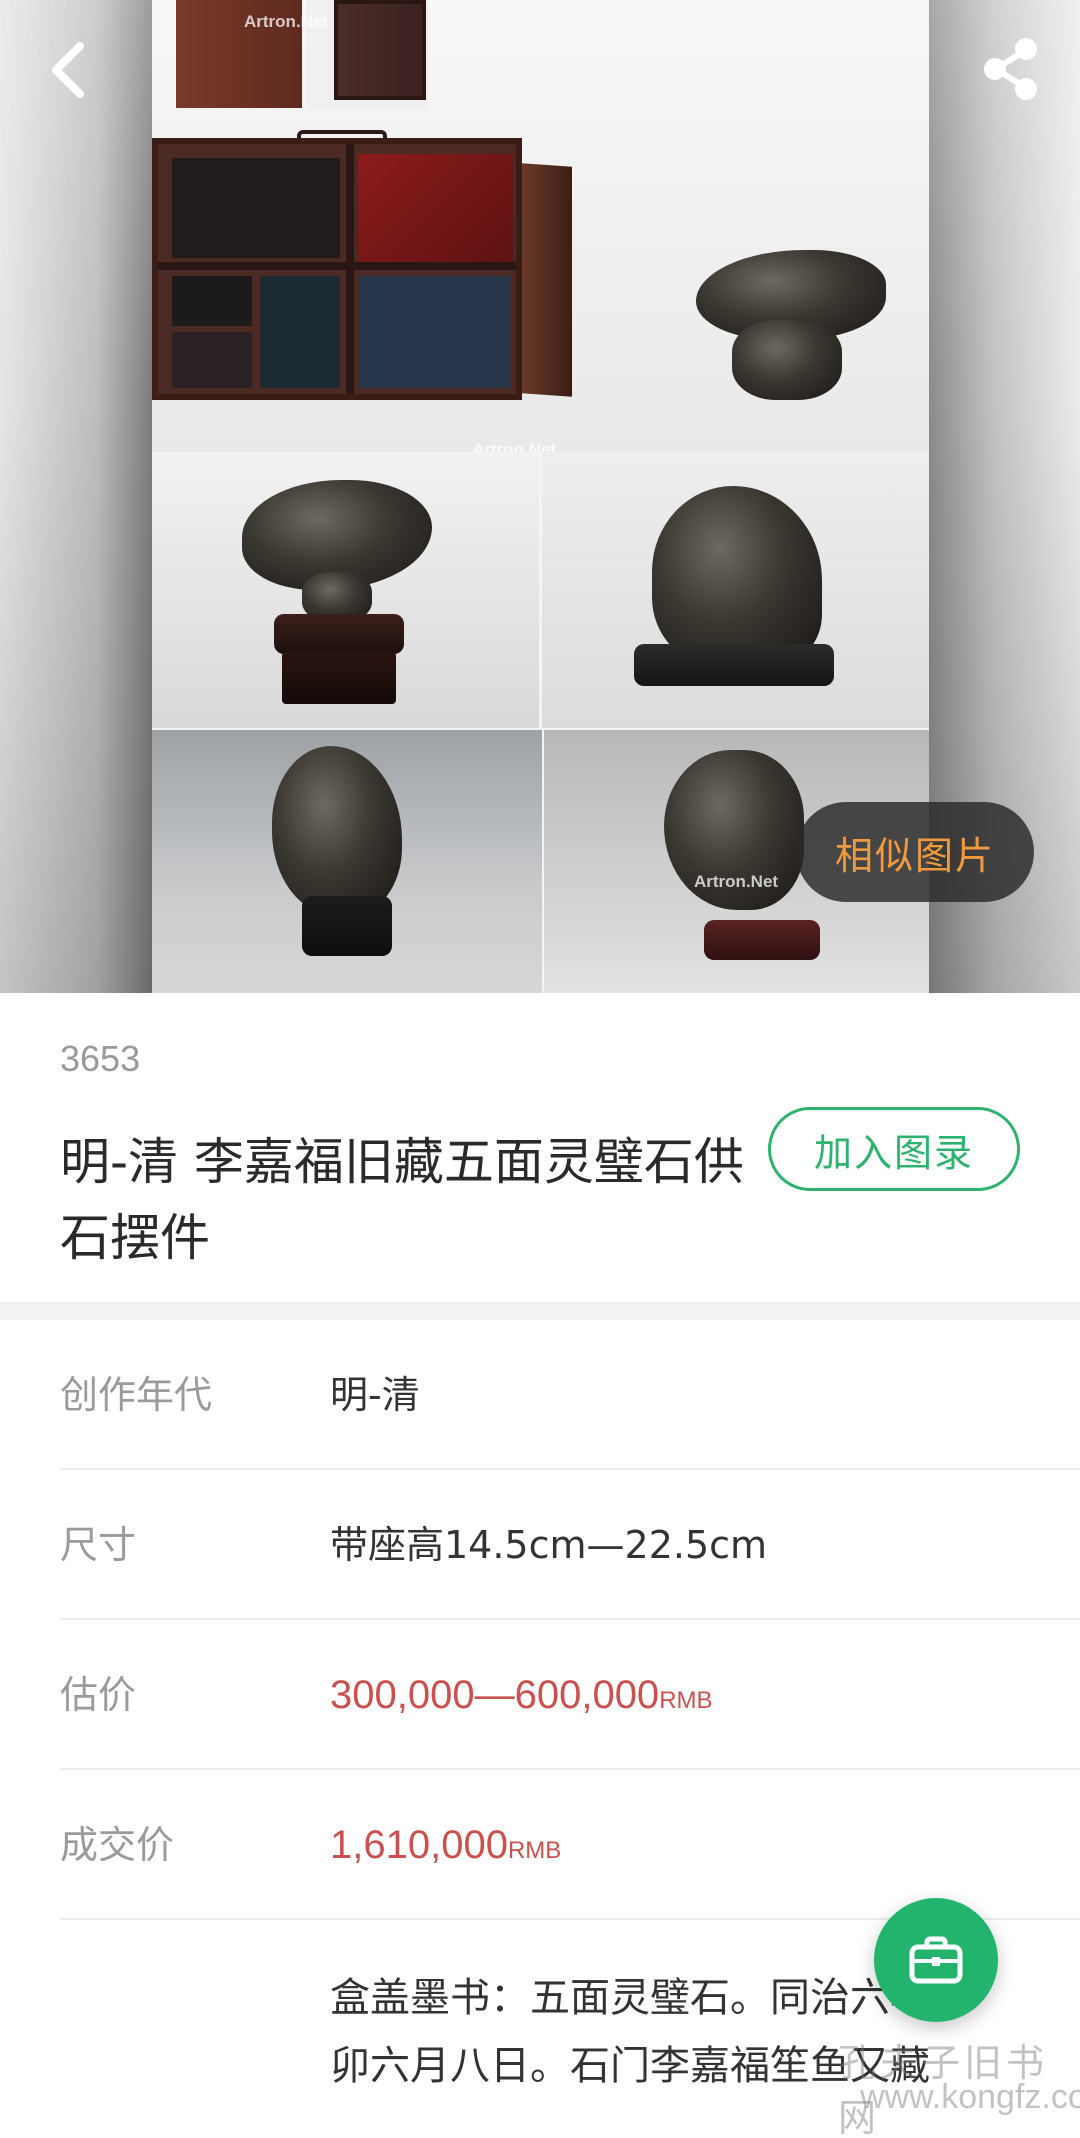 The width and height of the screenshot is (1080, 2138). I want to click on hammer-price: 1,610,000RMB, so click(445, 1845).